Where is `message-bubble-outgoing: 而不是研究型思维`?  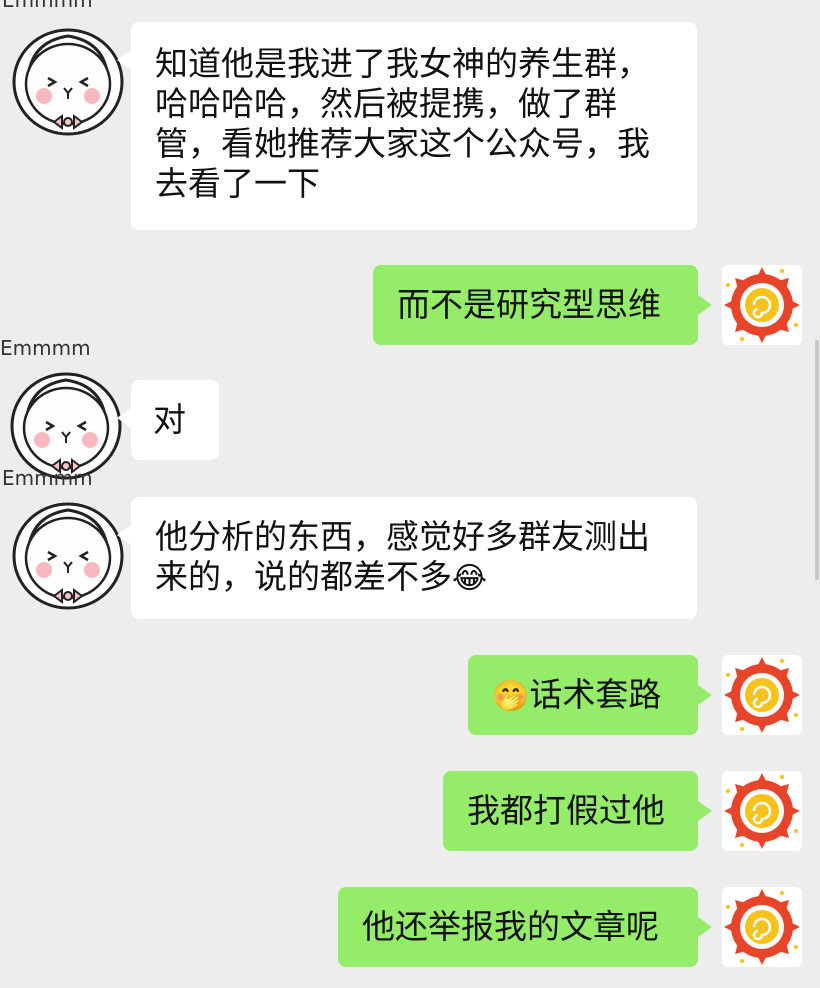
message-bubble-outgoing: 而不是研究型思维 is located at coordinates (542, 305).